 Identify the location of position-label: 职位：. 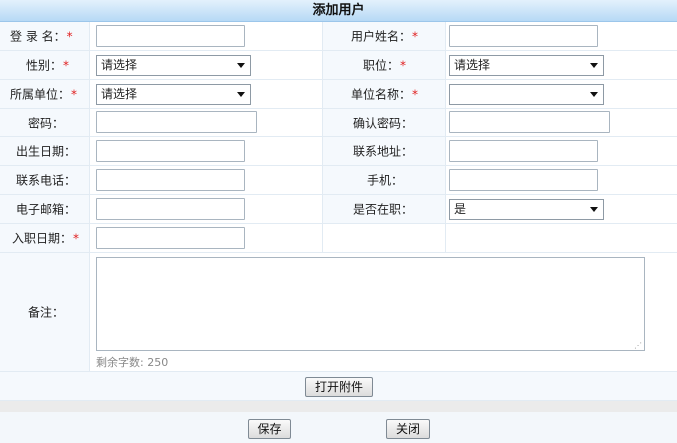
(381, 65).